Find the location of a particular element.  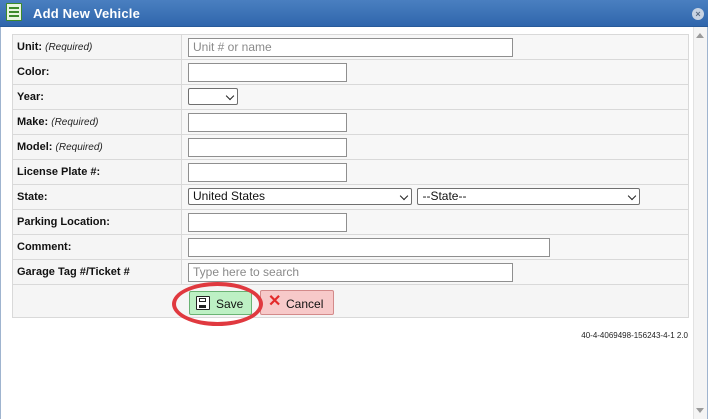

comment-label: Comment: is located at coordinates (97, 247).